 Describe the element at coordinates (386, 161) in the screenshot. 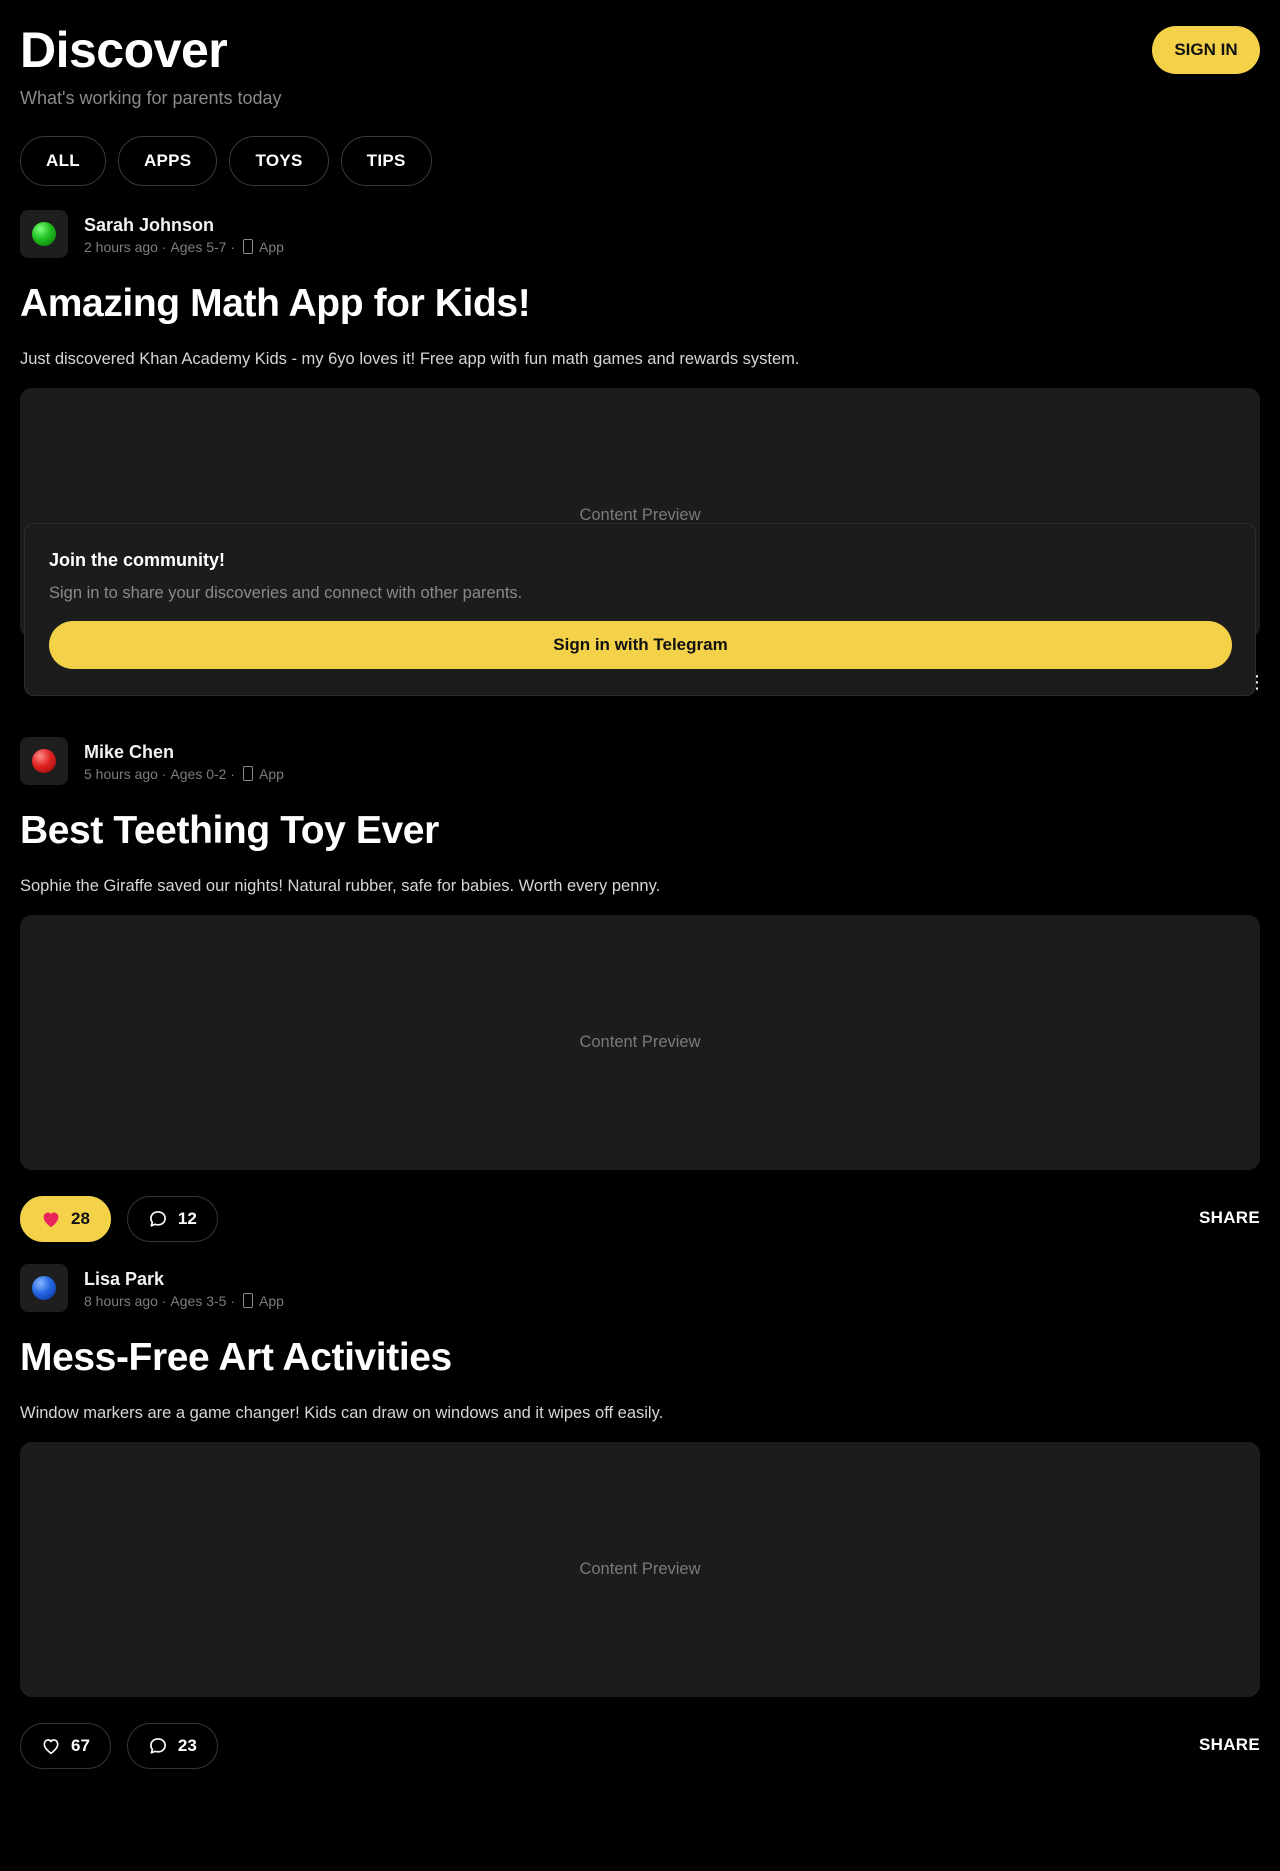

I see `filter-tips: TIPS` at that location.